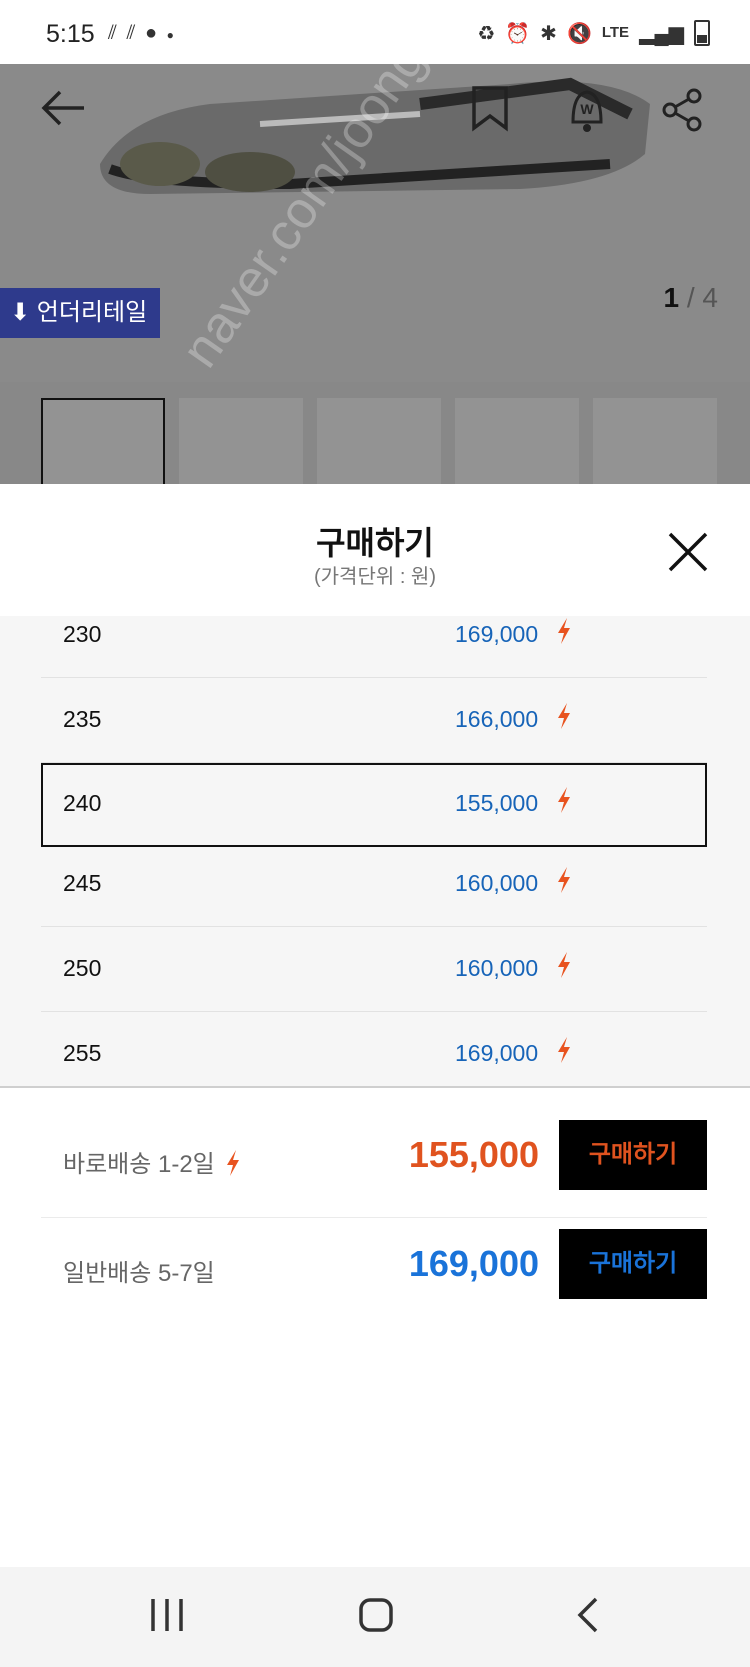 The height and width of the screenshot is (1667, 750). I want to click on list-divider, so click(375, 1087).